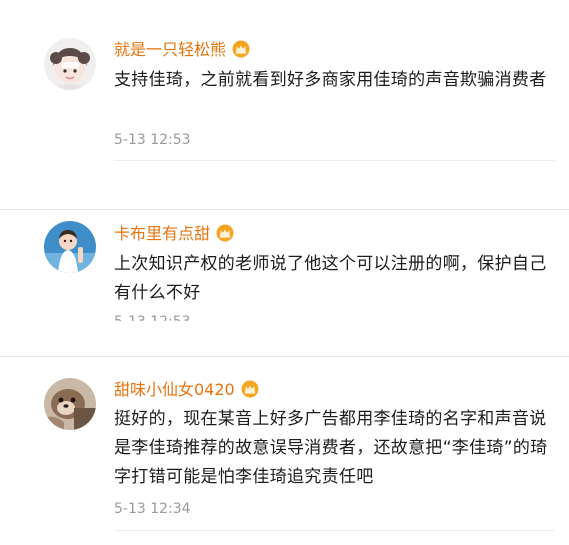 The width and height of the screenshot is (569, 545). I want to click on username-text: 就是一只轻松熊, so click(170, 49).